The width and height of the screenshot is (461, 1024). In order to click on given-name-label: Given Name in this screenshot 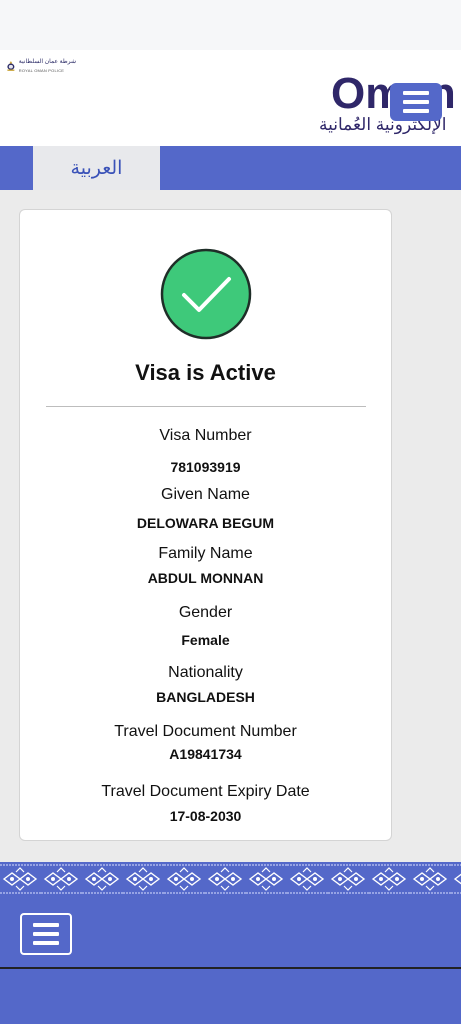, I will do `click(205, 494)`.